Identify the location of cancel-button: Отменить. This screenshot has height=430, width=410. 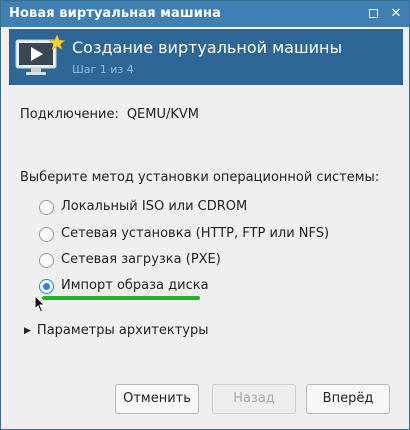
(157, 399).